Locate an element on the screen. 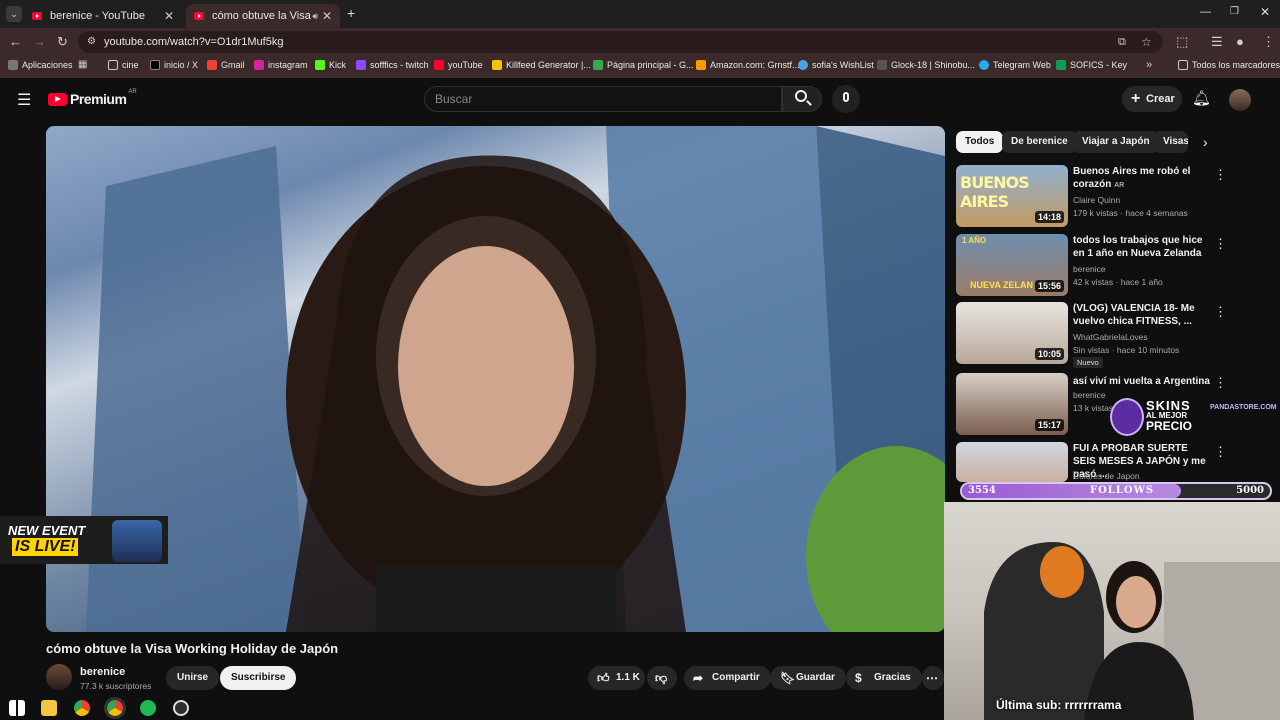 Image resolution: width=1280 pixels, height=720 pixels. video-thumbnail is located at coordinates (1012, 462).